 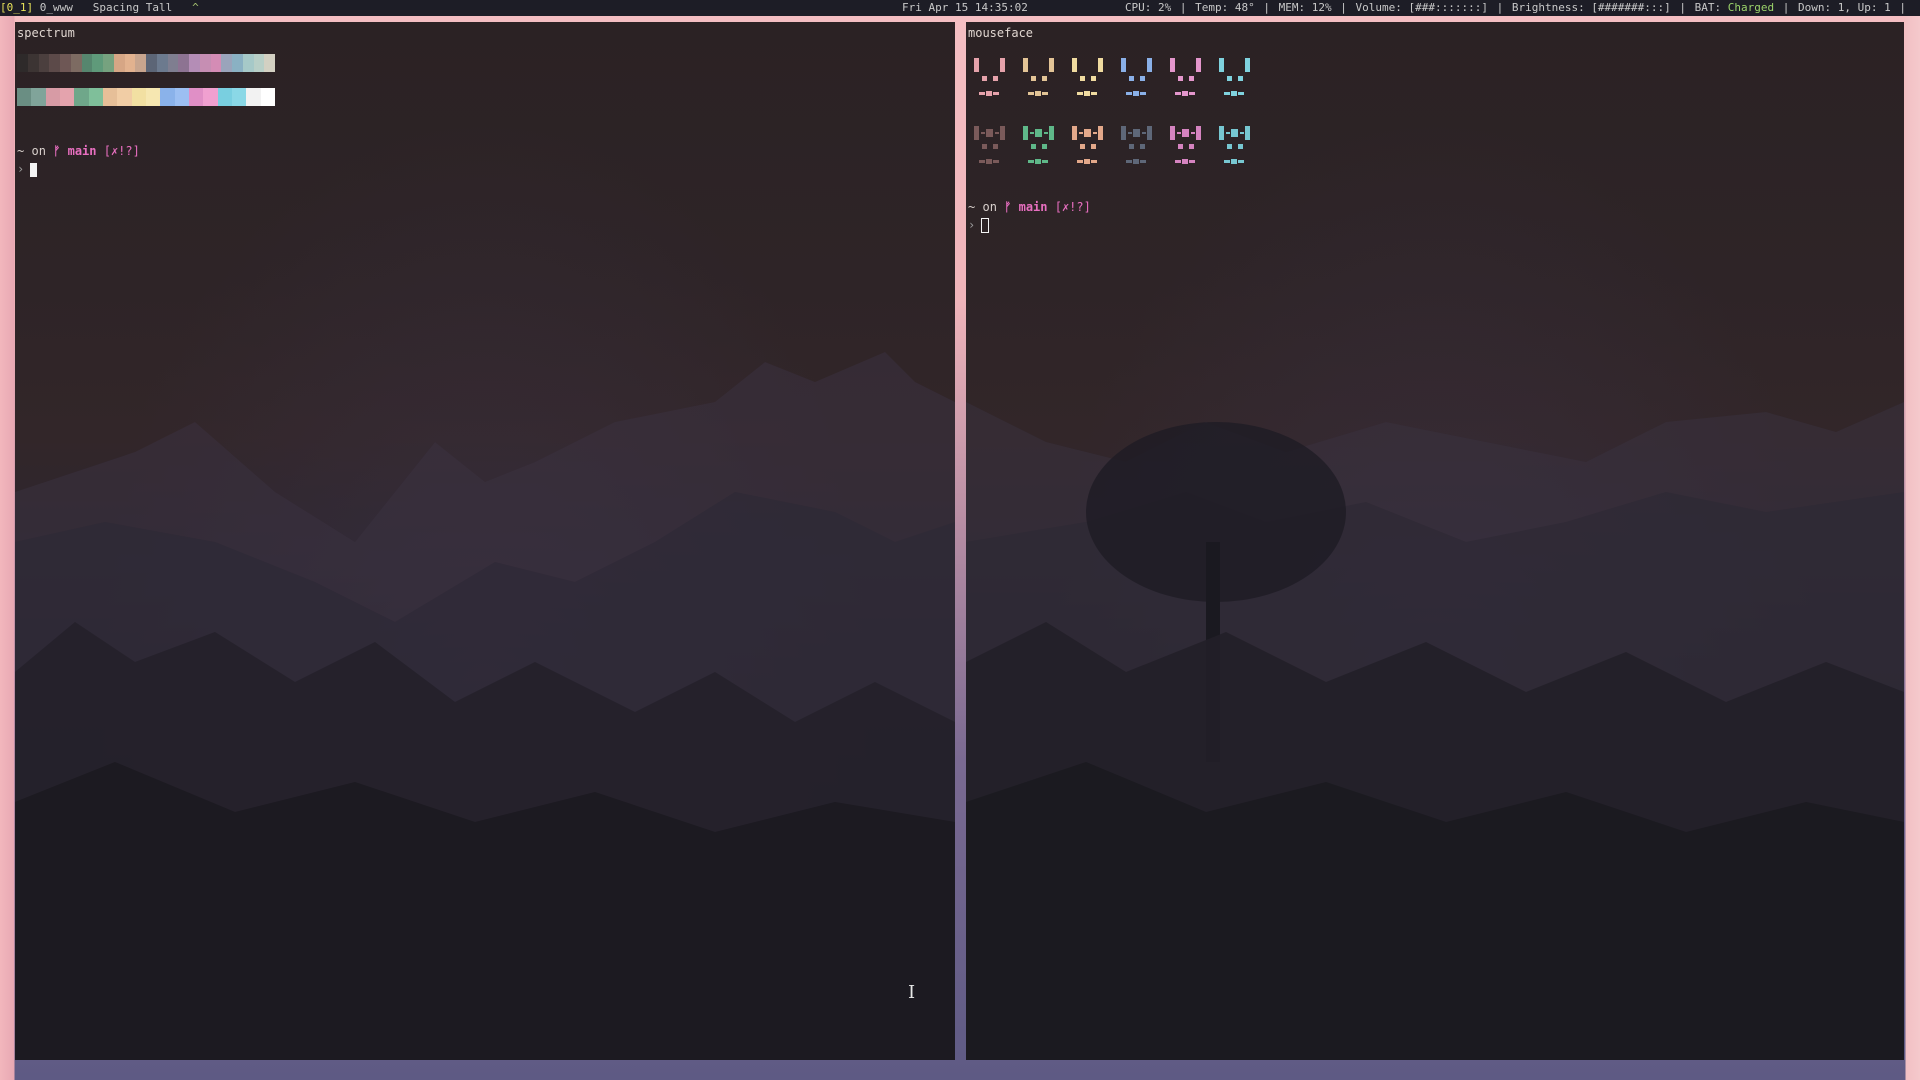 What do you see at coordinates (132, 7) in the screenshot?
I see `layout-name: Spacing Tall` at bounding box center [132, 7].